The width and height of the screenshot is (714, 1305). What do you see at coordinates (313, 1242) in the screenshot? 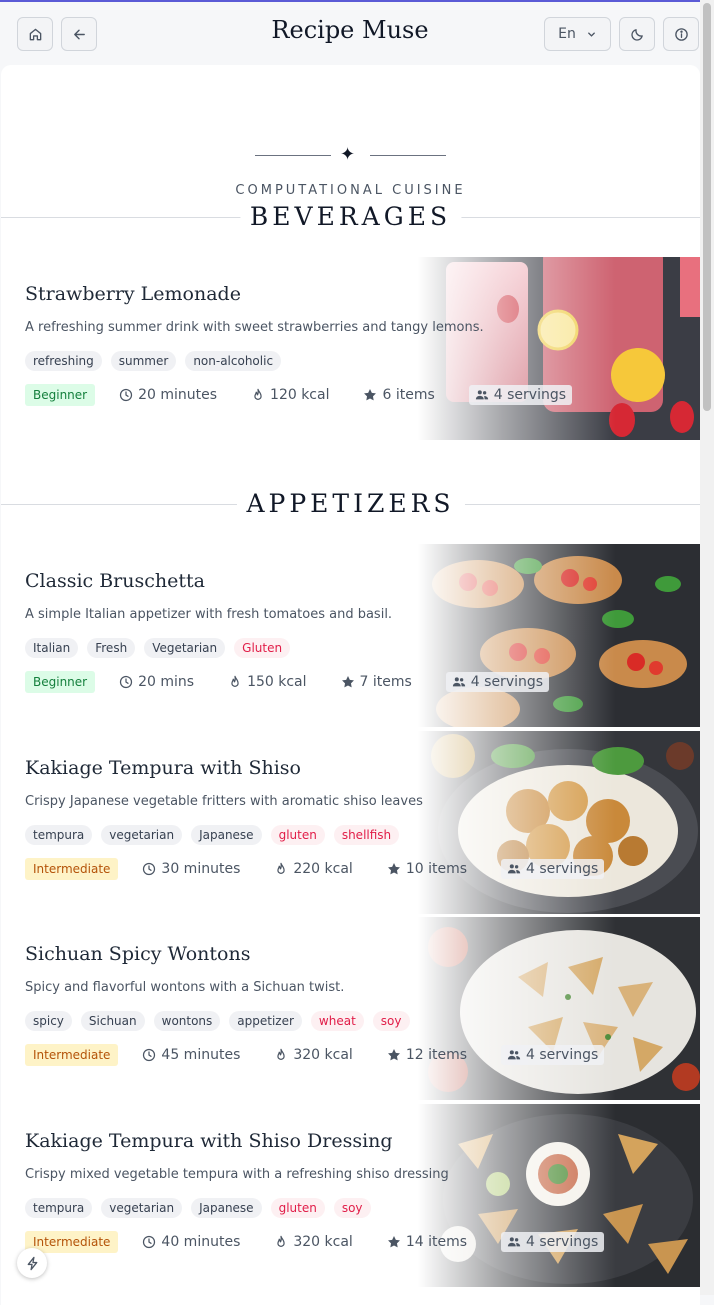
I see `calories: 320 kcal` at bounding box center [313, 1242].